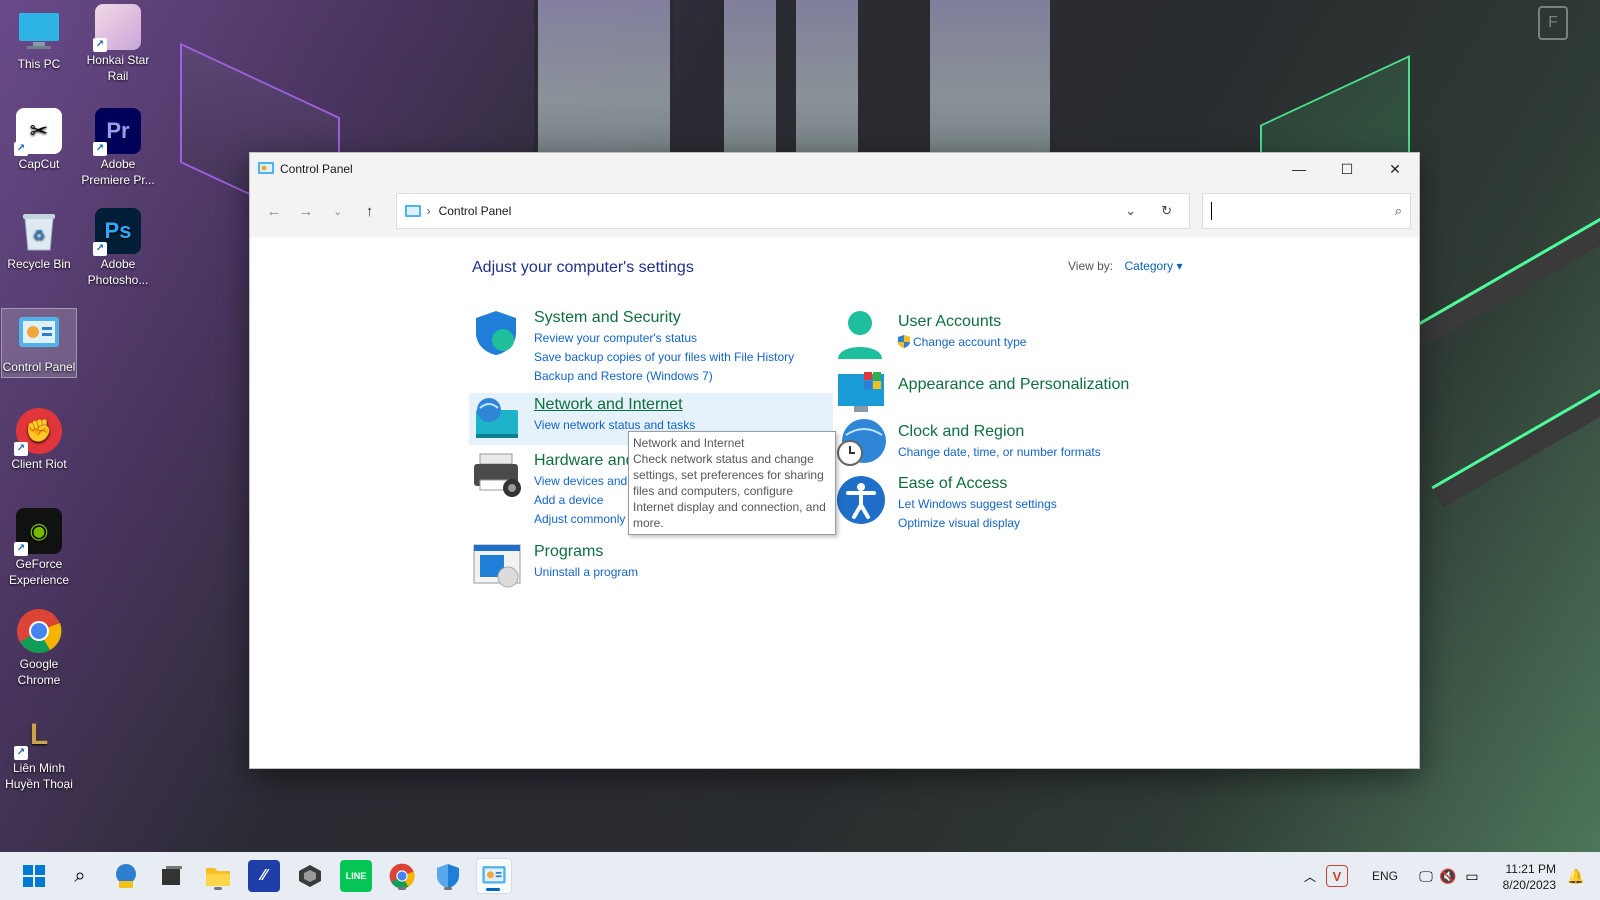 This screenshot has width=1600, height=900. What do you see at coordinates (1299, 169) in the screenshot?
I see `minimize-button: —` at bounding box center [1299, 169].